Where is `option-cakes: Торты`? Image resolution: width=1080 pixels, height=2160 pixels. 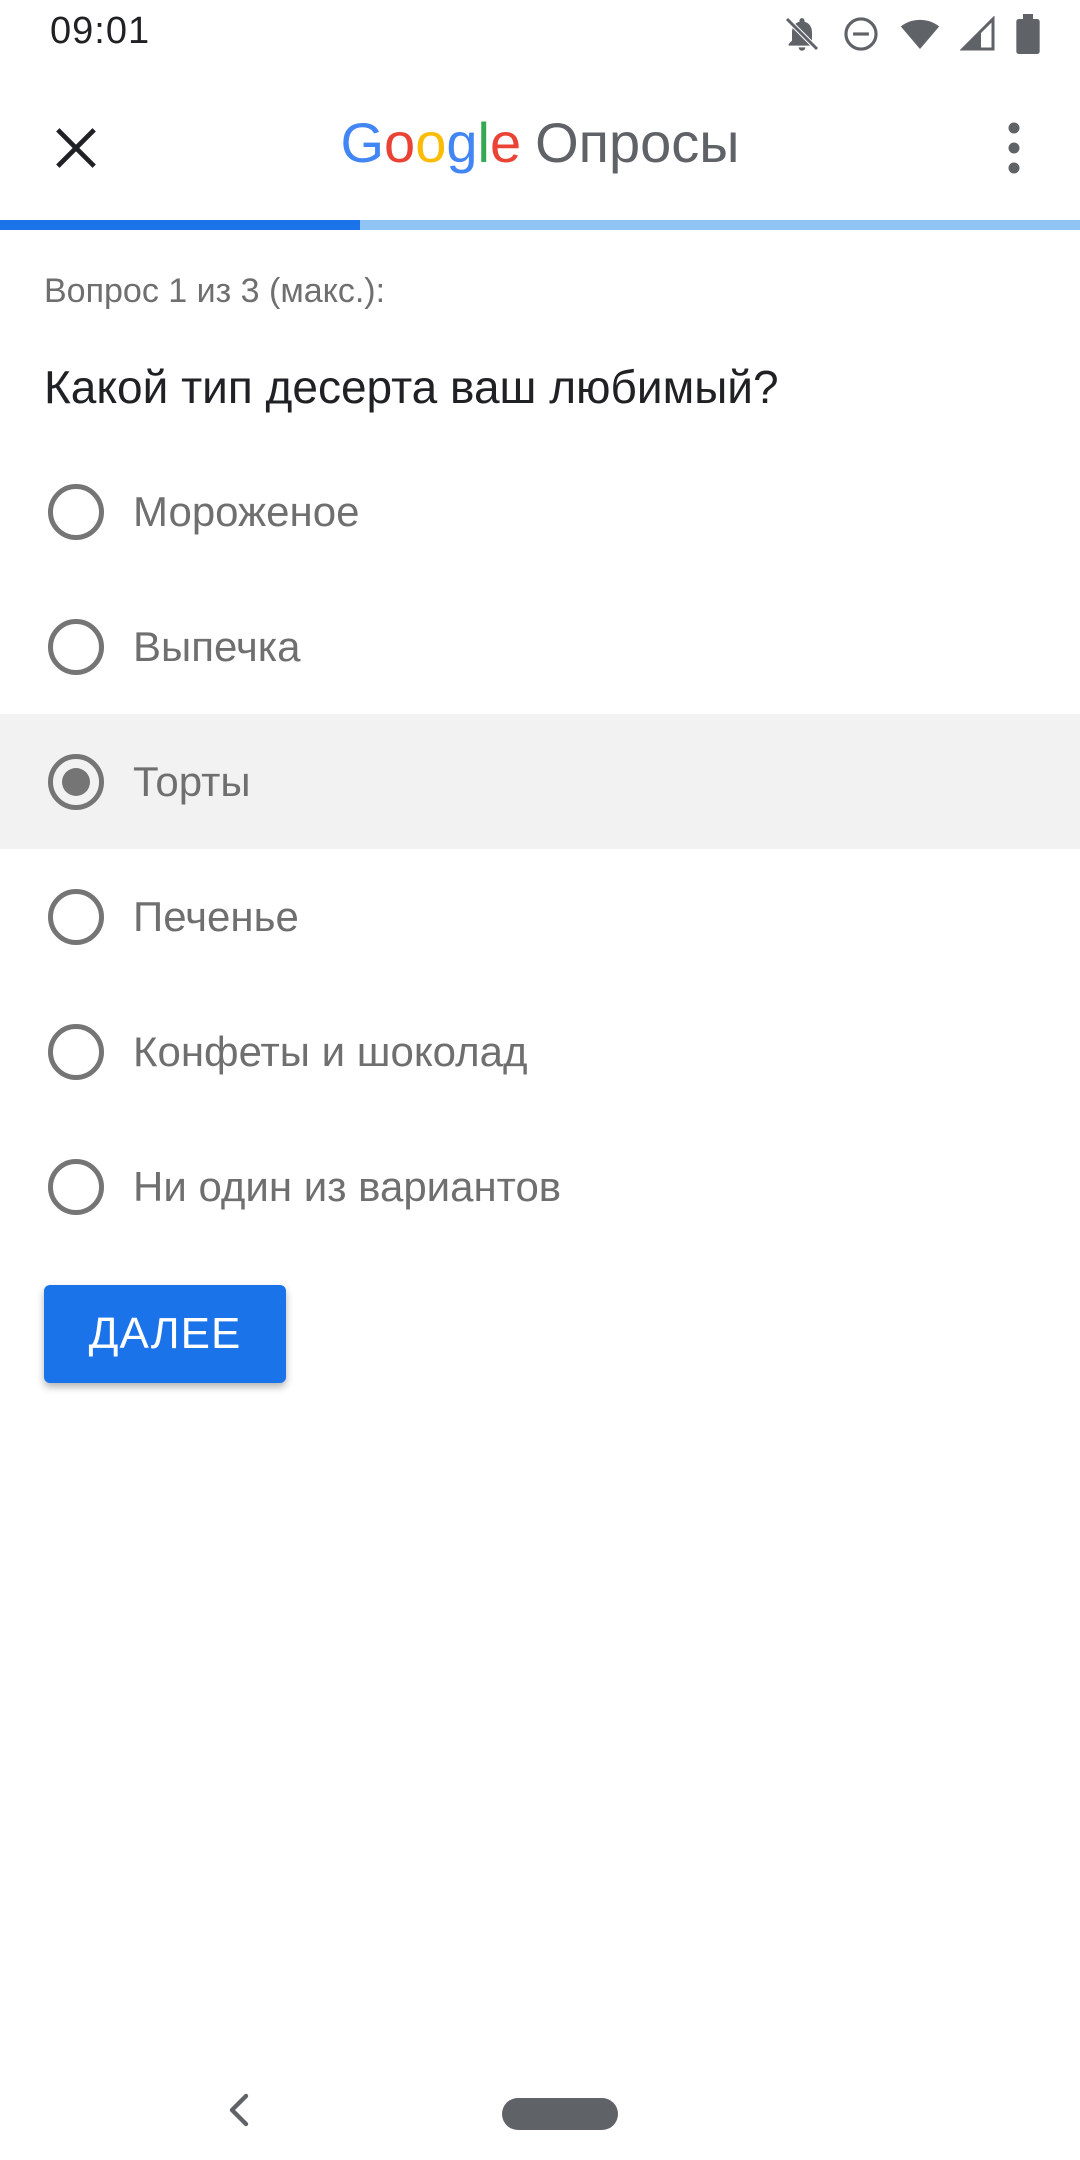 option-cakes: Торты is located at coordinates (540, 781).